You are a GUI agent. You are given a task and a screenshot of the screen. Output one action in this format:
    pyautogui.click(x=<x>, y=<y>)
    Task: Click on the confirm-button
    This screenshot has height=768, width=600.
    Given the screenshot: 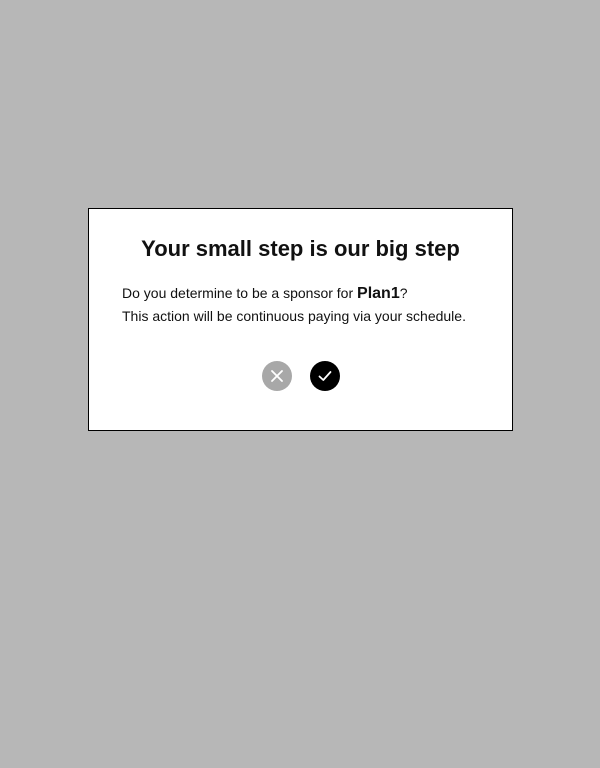 What is the action you would take?
    pyautogui.click(x=324, y=376)
    